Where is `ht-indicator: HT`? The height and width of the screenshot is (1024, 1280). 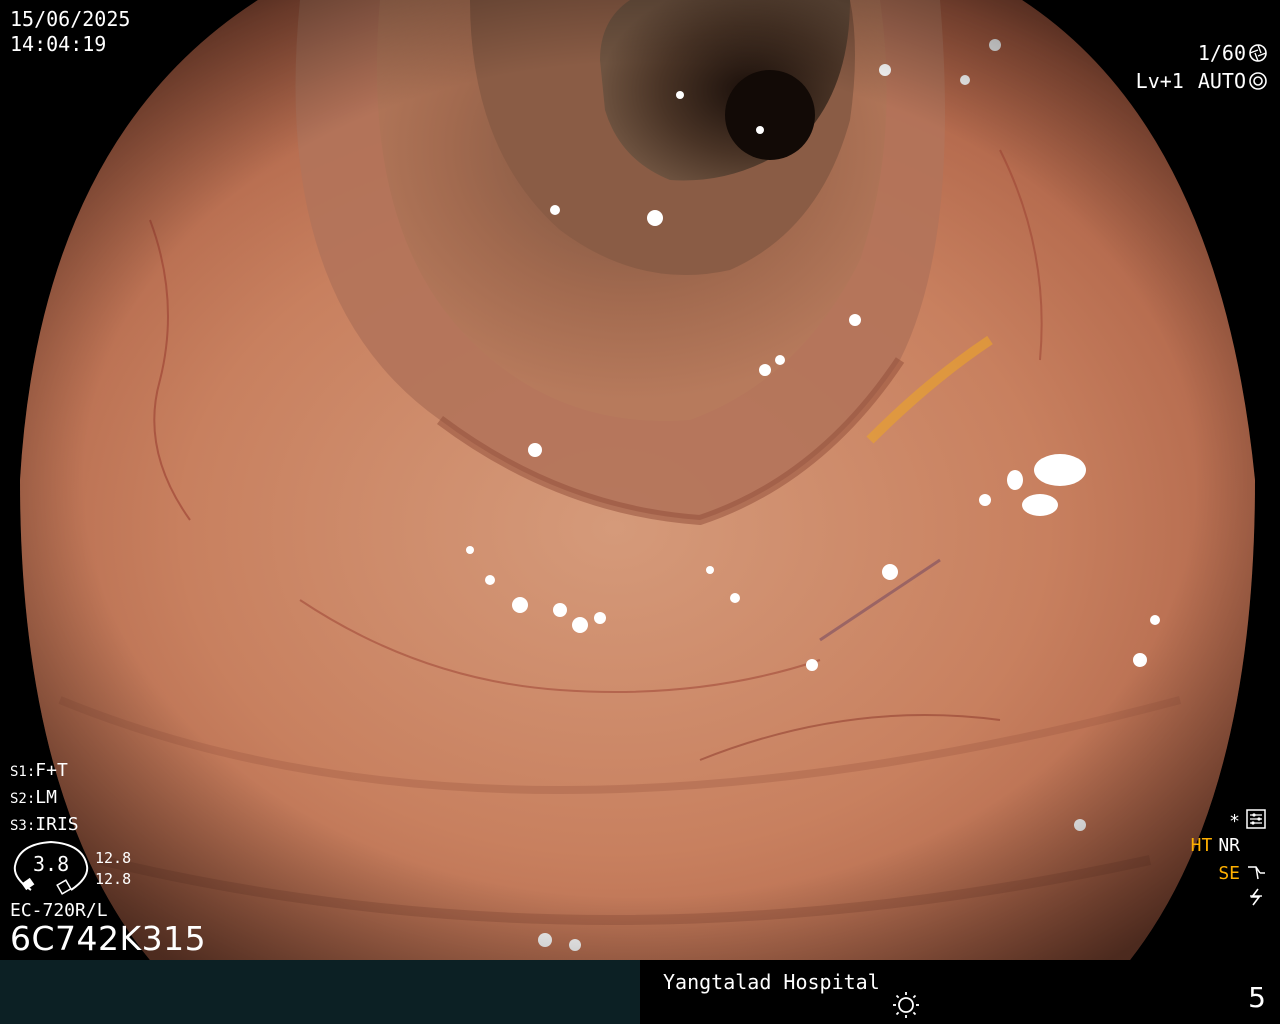
ht-indicator: HT is located at coordinates (1201, 845).